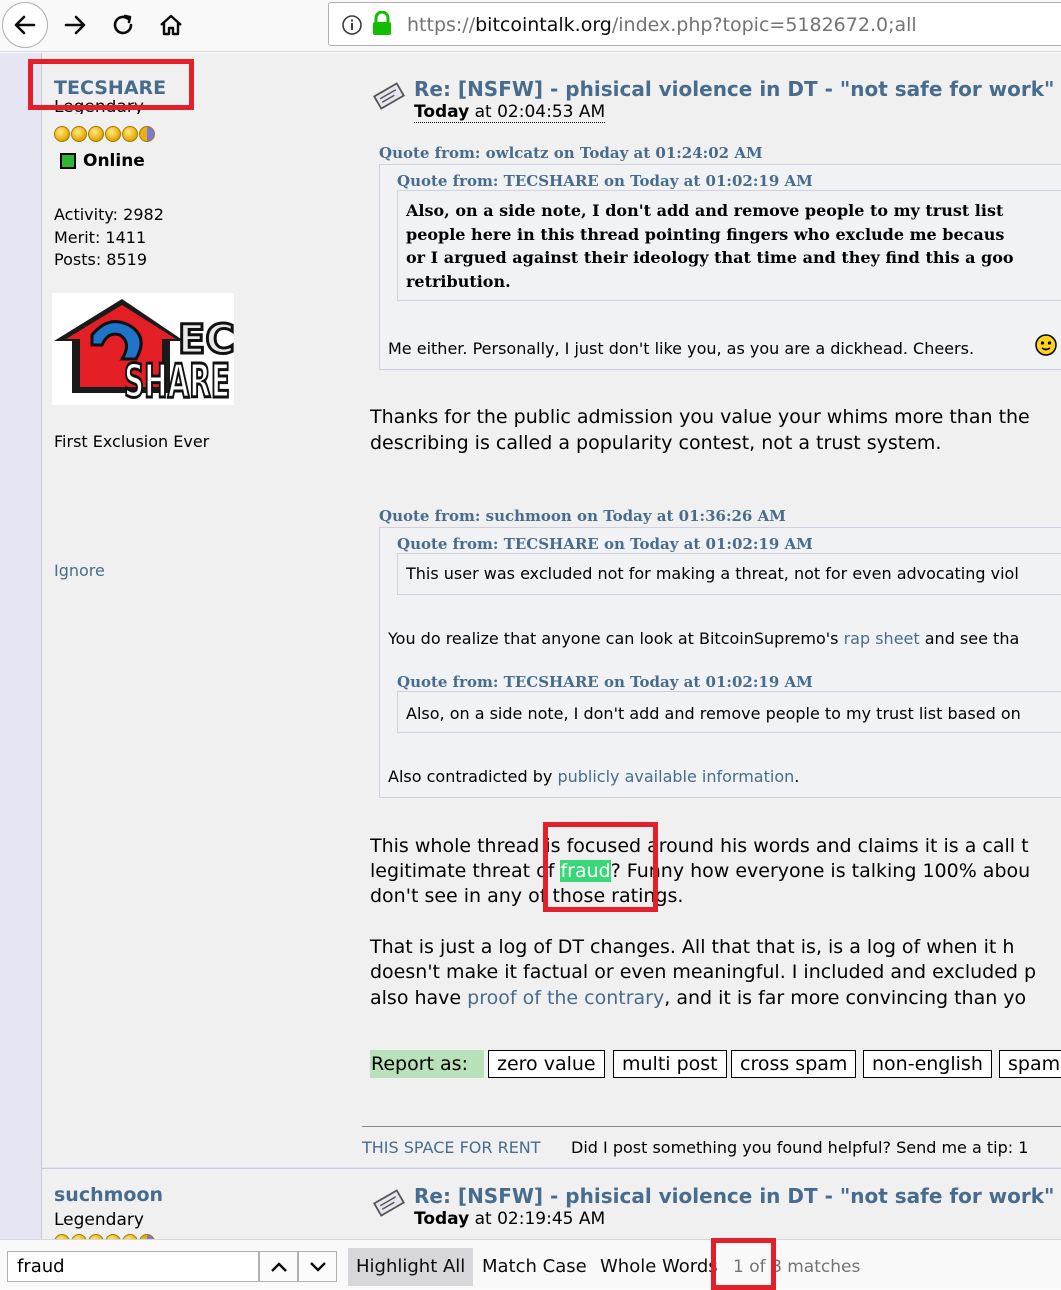 Image resolution: width=1061 pixels, height=1290 pixels. What do you see at coordinates (352, 25) in the screenshot?
I see `info-icon` at bounding box center [352, 25].